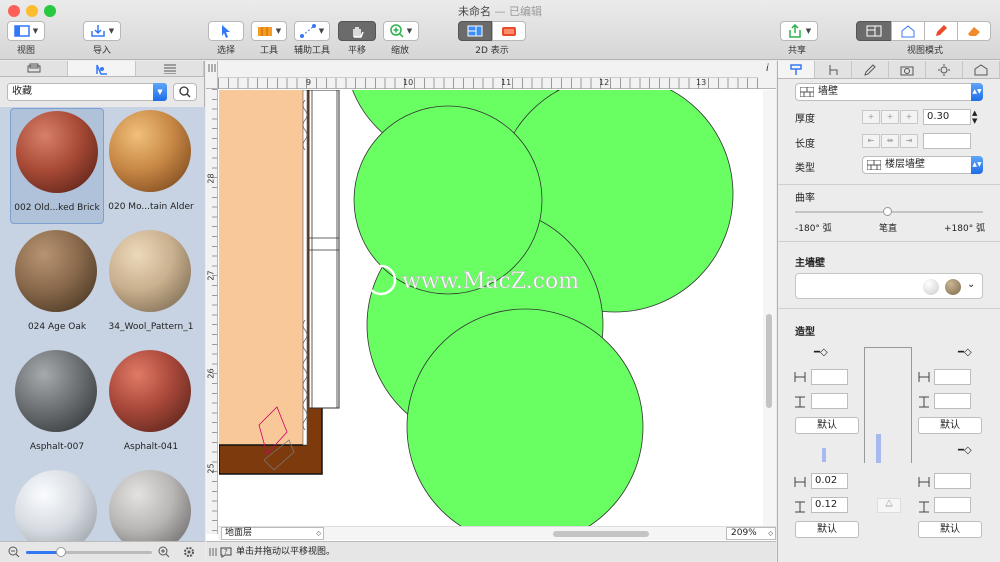 This screenshot has width=1000, height=562. I want to click on view-mode-edit-button, so click(941, 31).